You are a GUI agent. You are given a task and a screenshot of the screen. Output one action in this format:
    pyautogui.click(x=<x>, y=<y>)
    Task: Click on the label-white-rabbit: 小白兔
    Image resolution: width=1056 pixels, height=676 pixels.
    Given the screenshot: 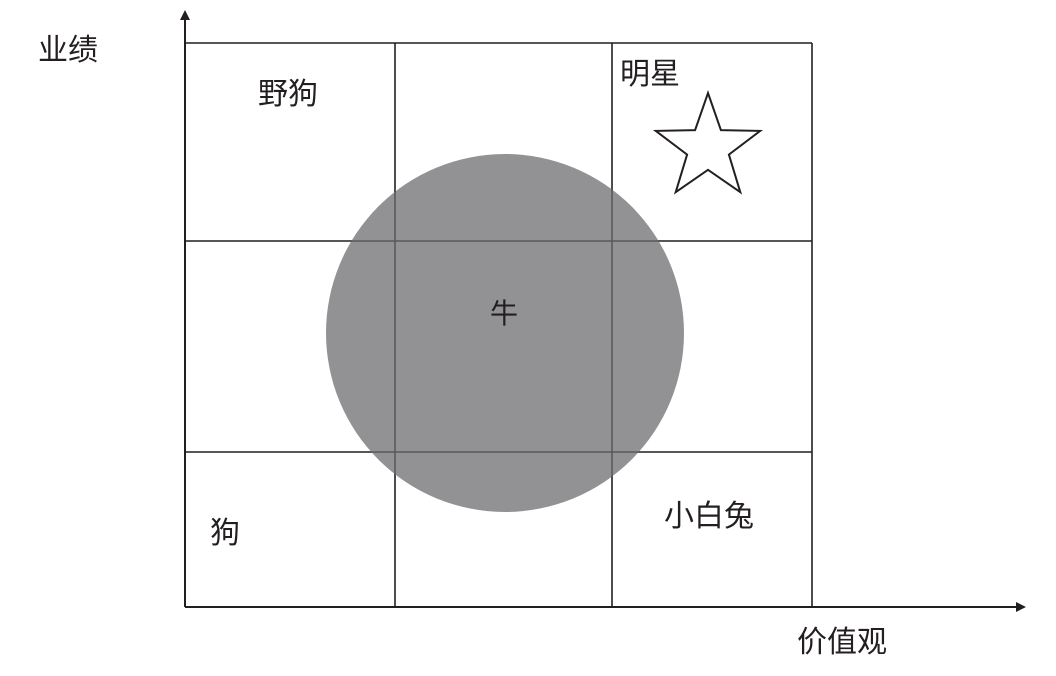 What is the action you would take?
    pyautogui.click(x=709, y=516)
    